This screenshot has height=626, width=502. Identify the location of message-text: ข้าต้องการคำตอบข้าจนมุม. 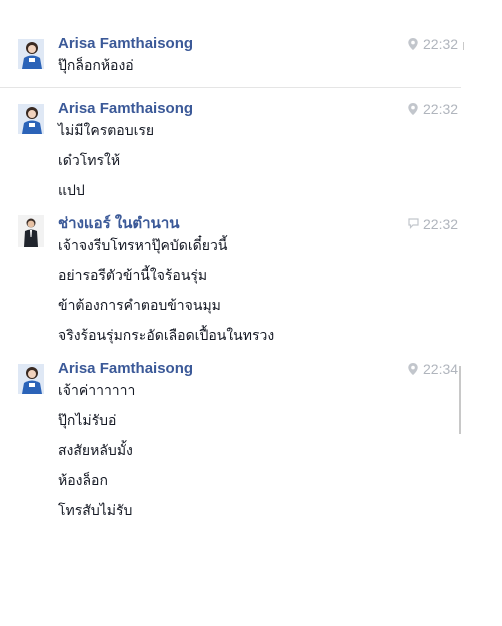
(139, 305).